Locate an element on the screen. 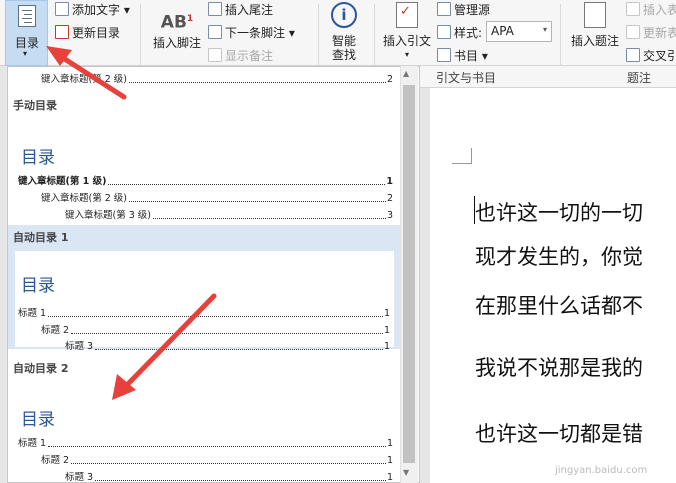  document-line: 现才发生的，你觉 is located at coordinates (559, 256).